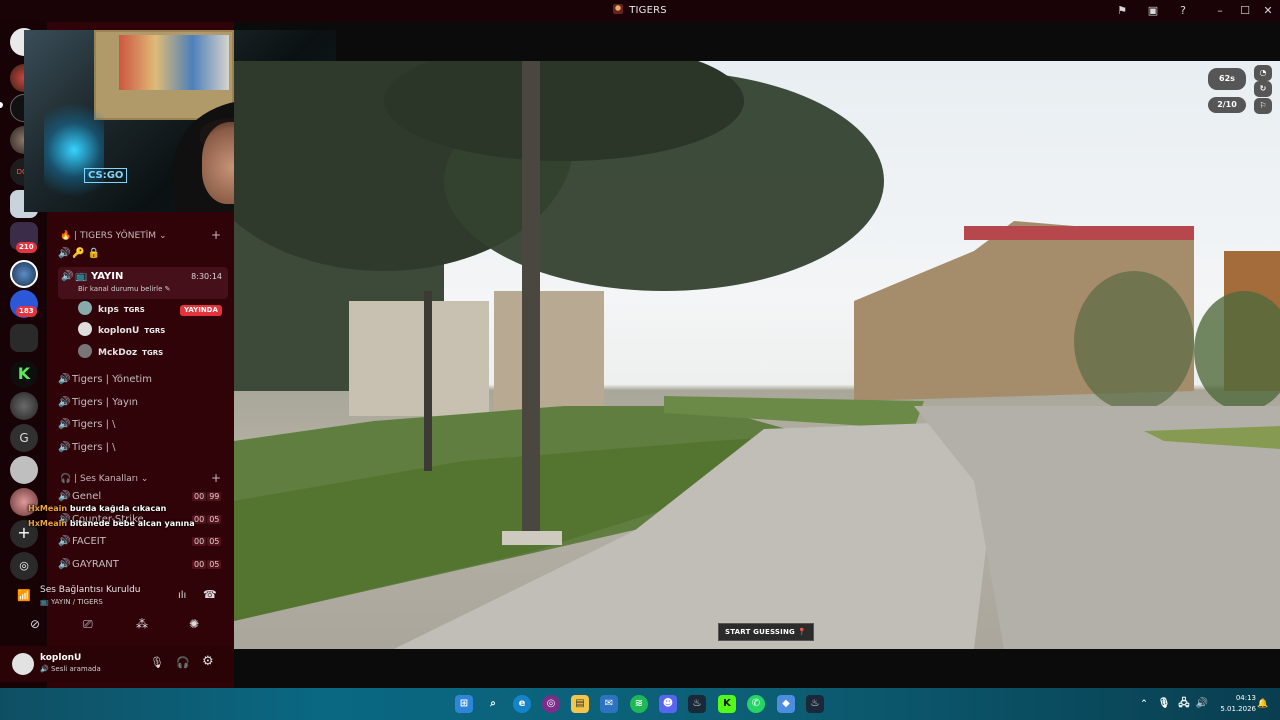 This screenshot has width=1280, height=720. Describe the element at coordinates (94, 424) in the screenshot. I see `stage-channel-label: Tigers | \` at that location.